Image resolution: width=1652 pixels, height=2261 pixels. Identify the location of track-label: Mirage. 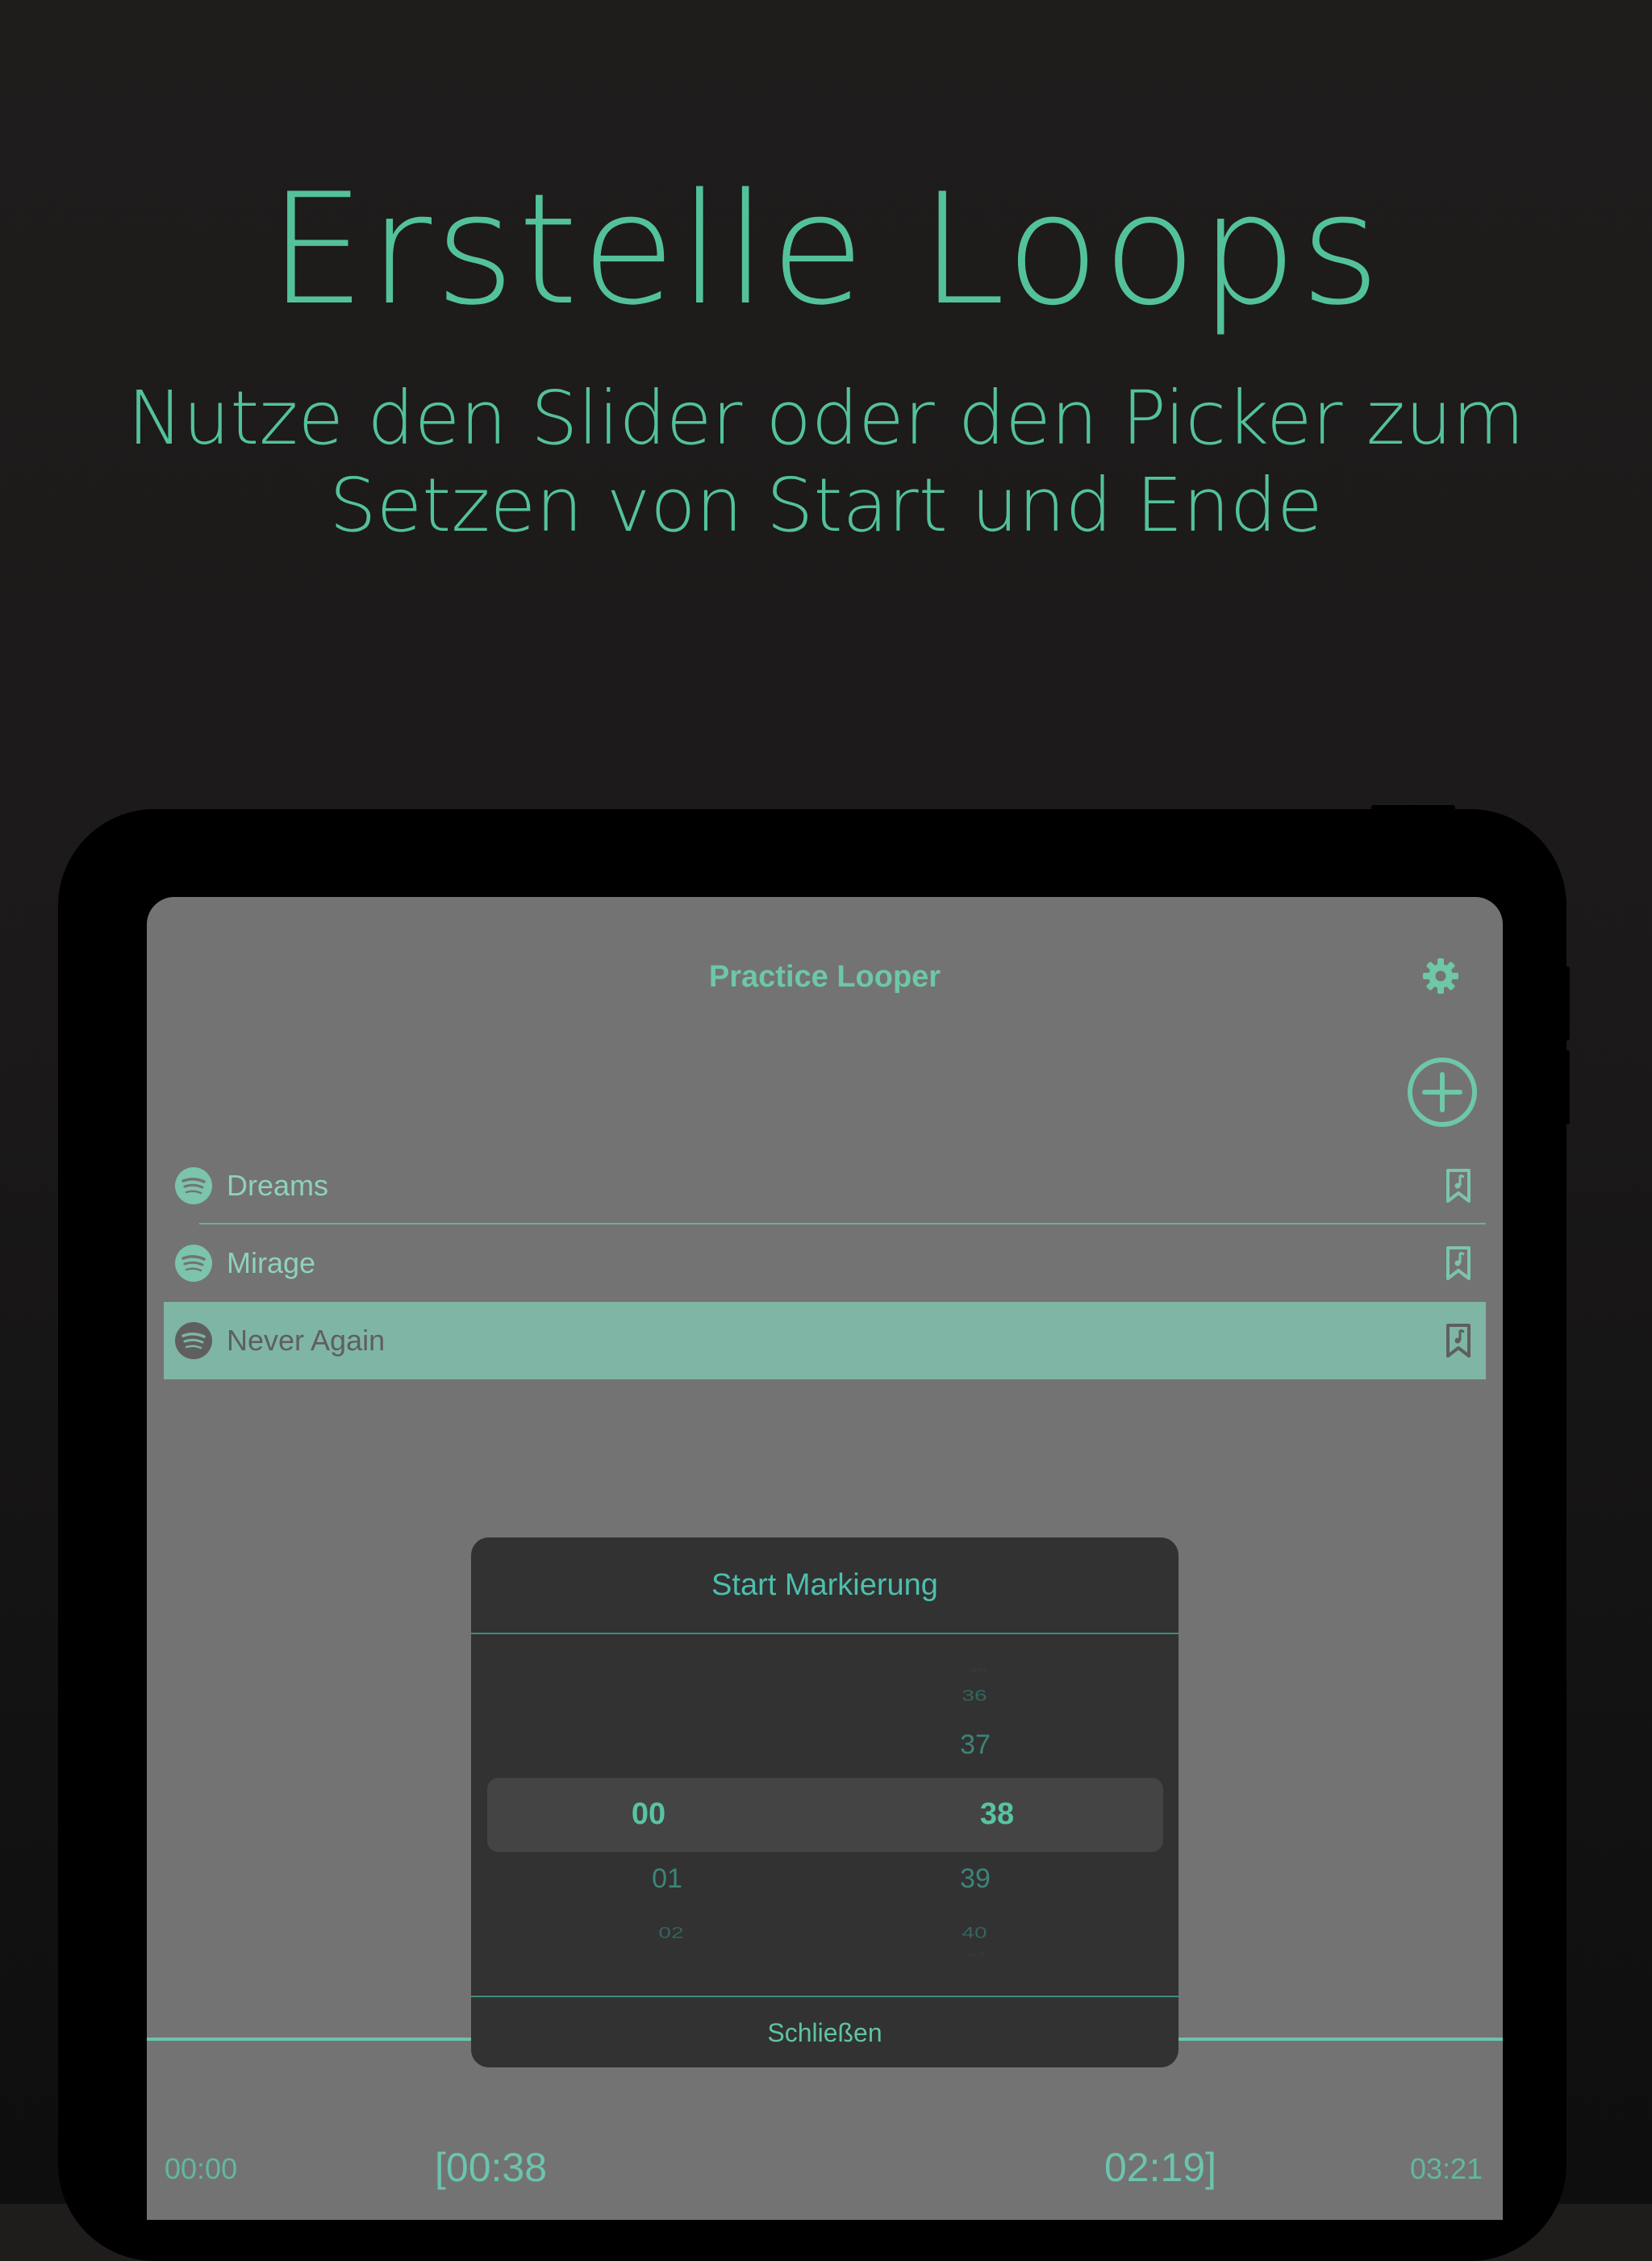
(271, 1262).